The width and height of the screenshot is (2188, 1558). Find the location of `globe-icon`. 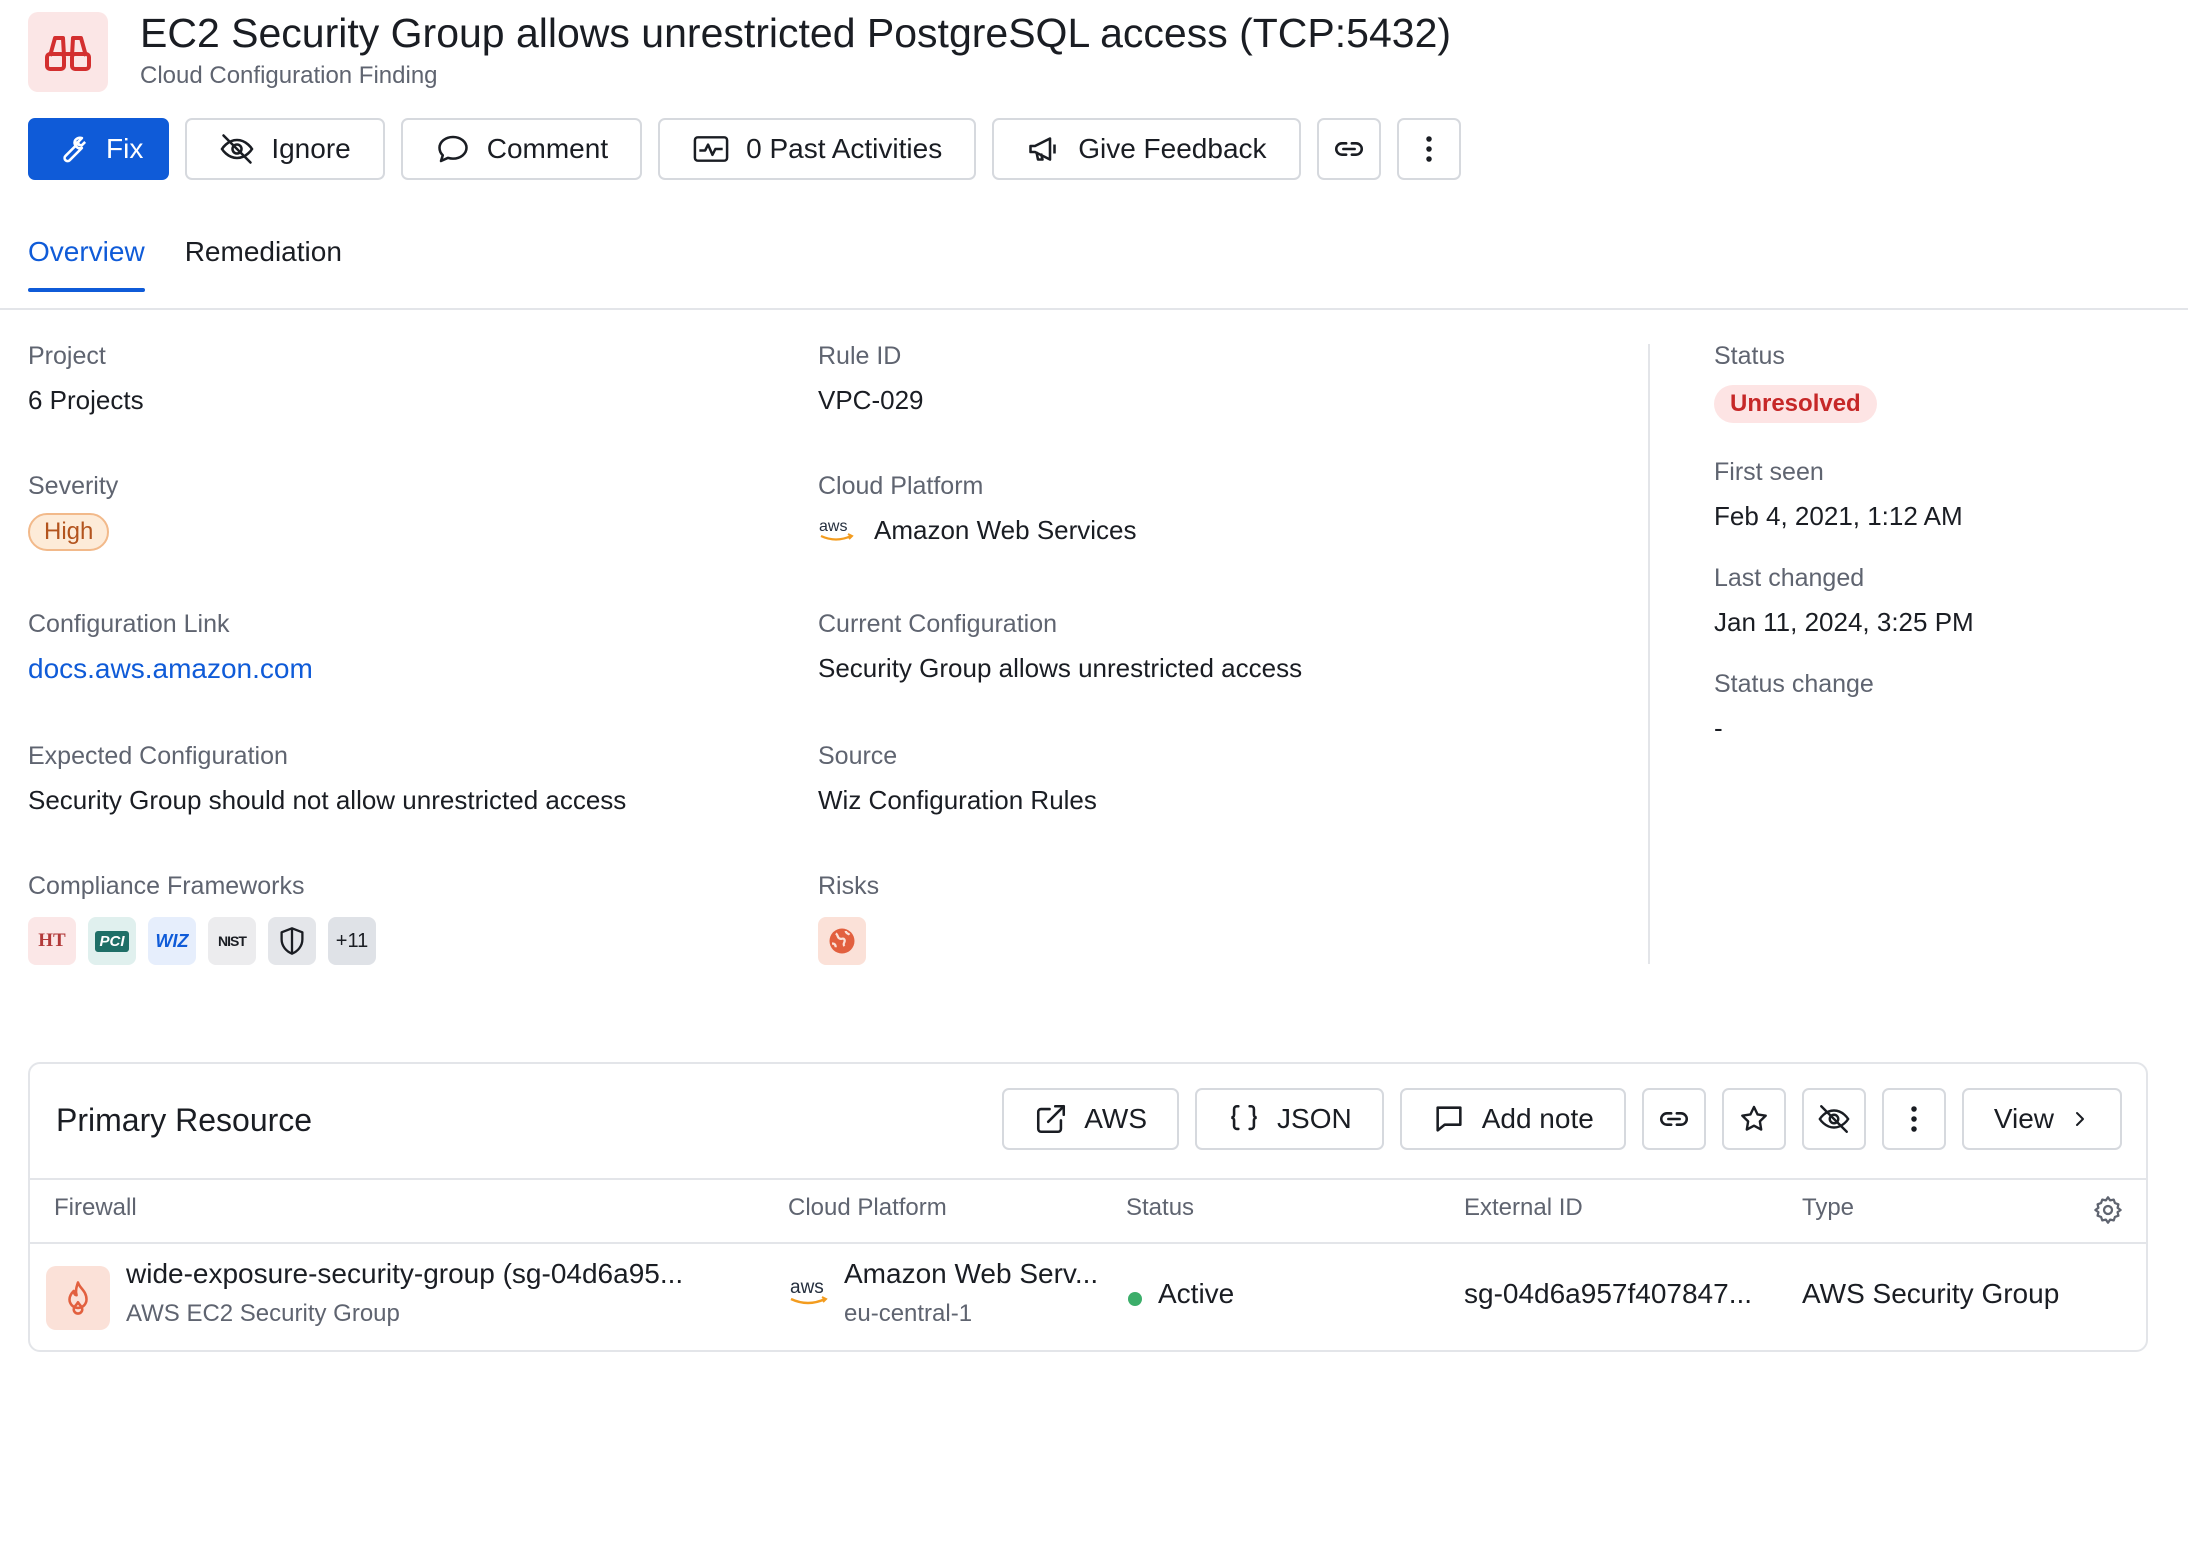

globe-icon is located at coordinates (842, 941).